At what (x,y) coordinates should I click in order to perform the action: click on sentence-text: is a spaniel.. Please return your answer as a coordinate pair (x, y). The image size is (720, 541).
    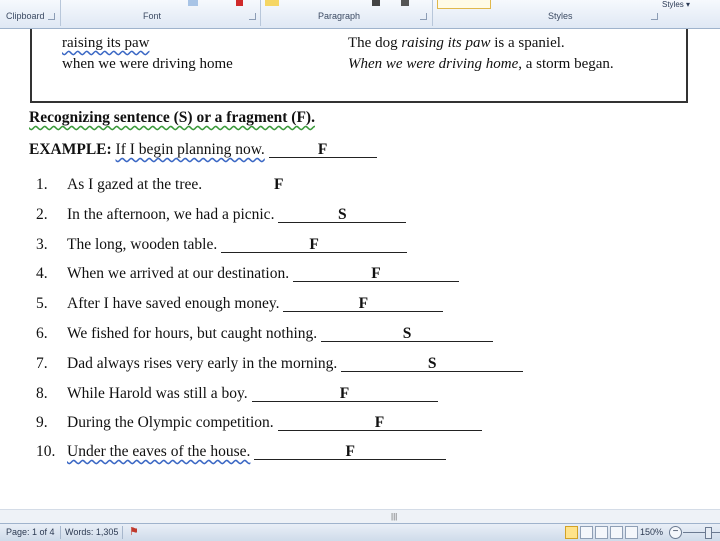
    Looking at the image, I should click on (527, 43).